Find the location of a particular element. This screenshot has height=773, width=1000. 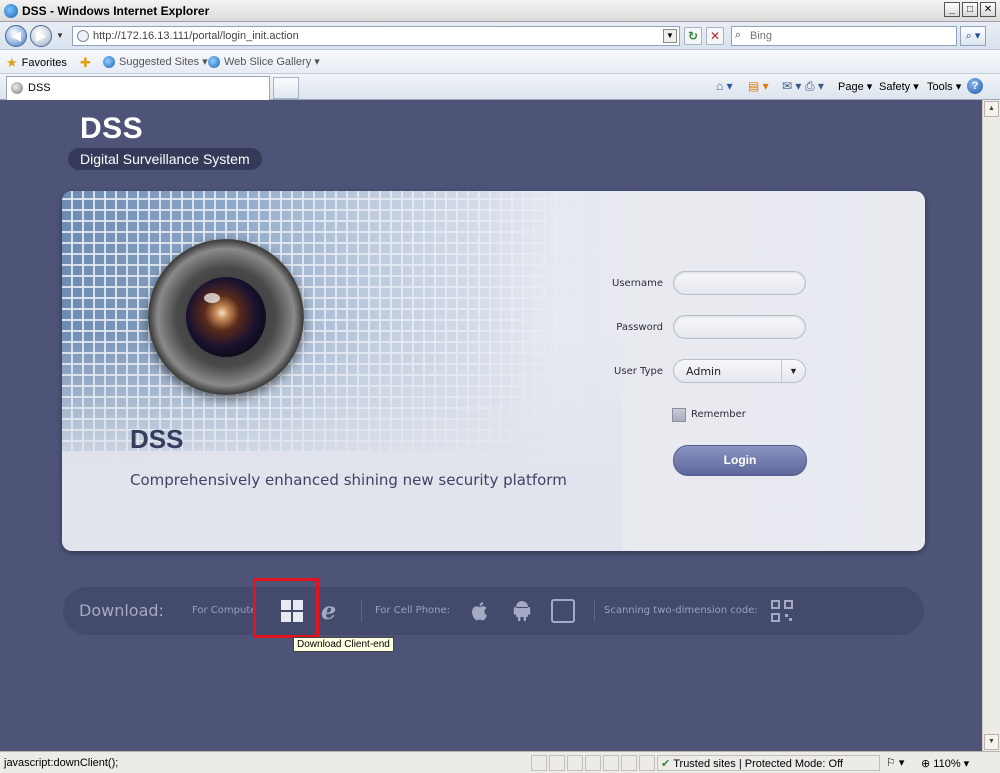

print-icon: ⎙ ▾ is located at coordinates (814, 86).